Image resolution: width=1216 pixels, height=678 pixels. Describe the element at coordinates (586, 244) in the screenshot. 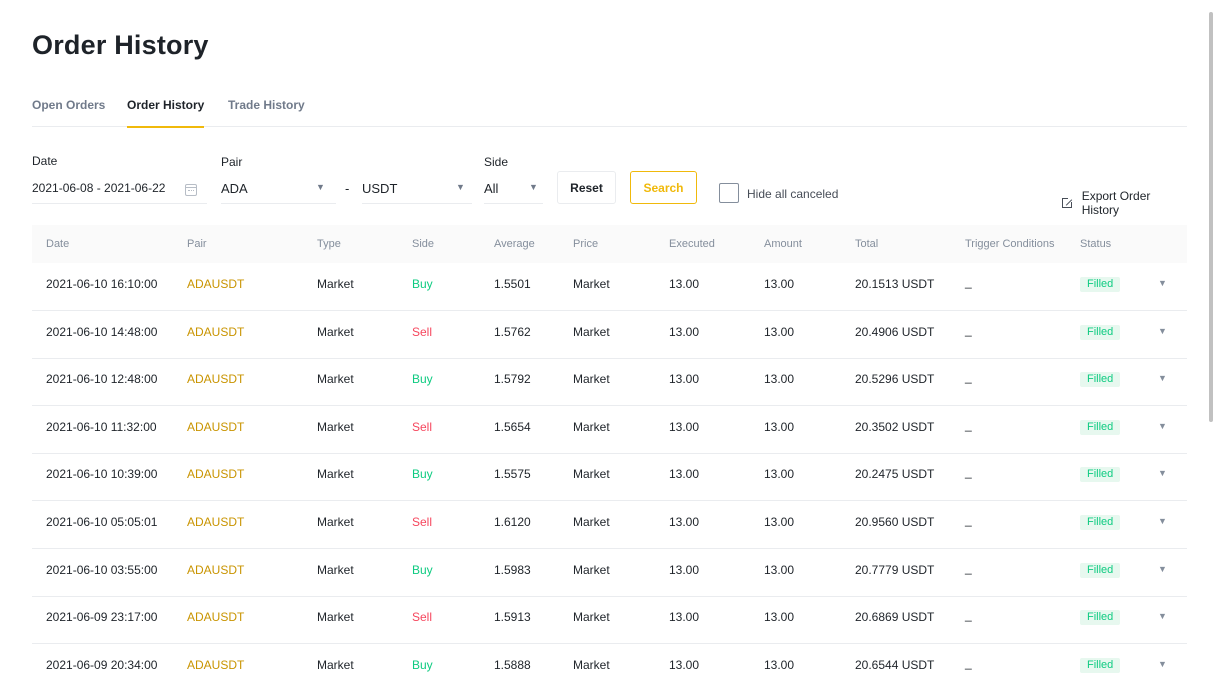

I see `column-header-price: Price` at that location.